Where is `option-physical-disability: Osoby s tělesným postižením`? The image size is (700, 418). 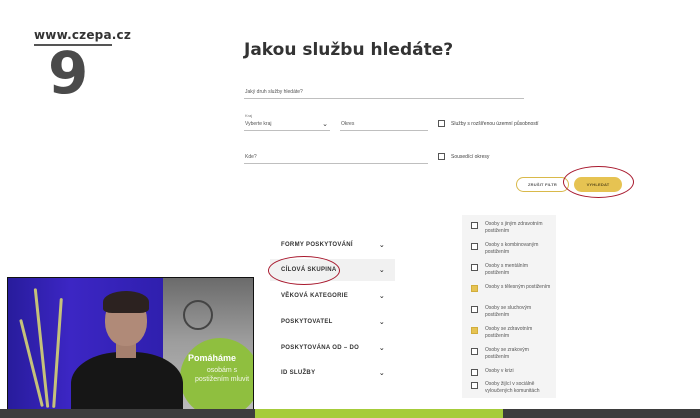 option-physical-disability: Osoby s tělesným postižením is located at coordinates (511, 288).